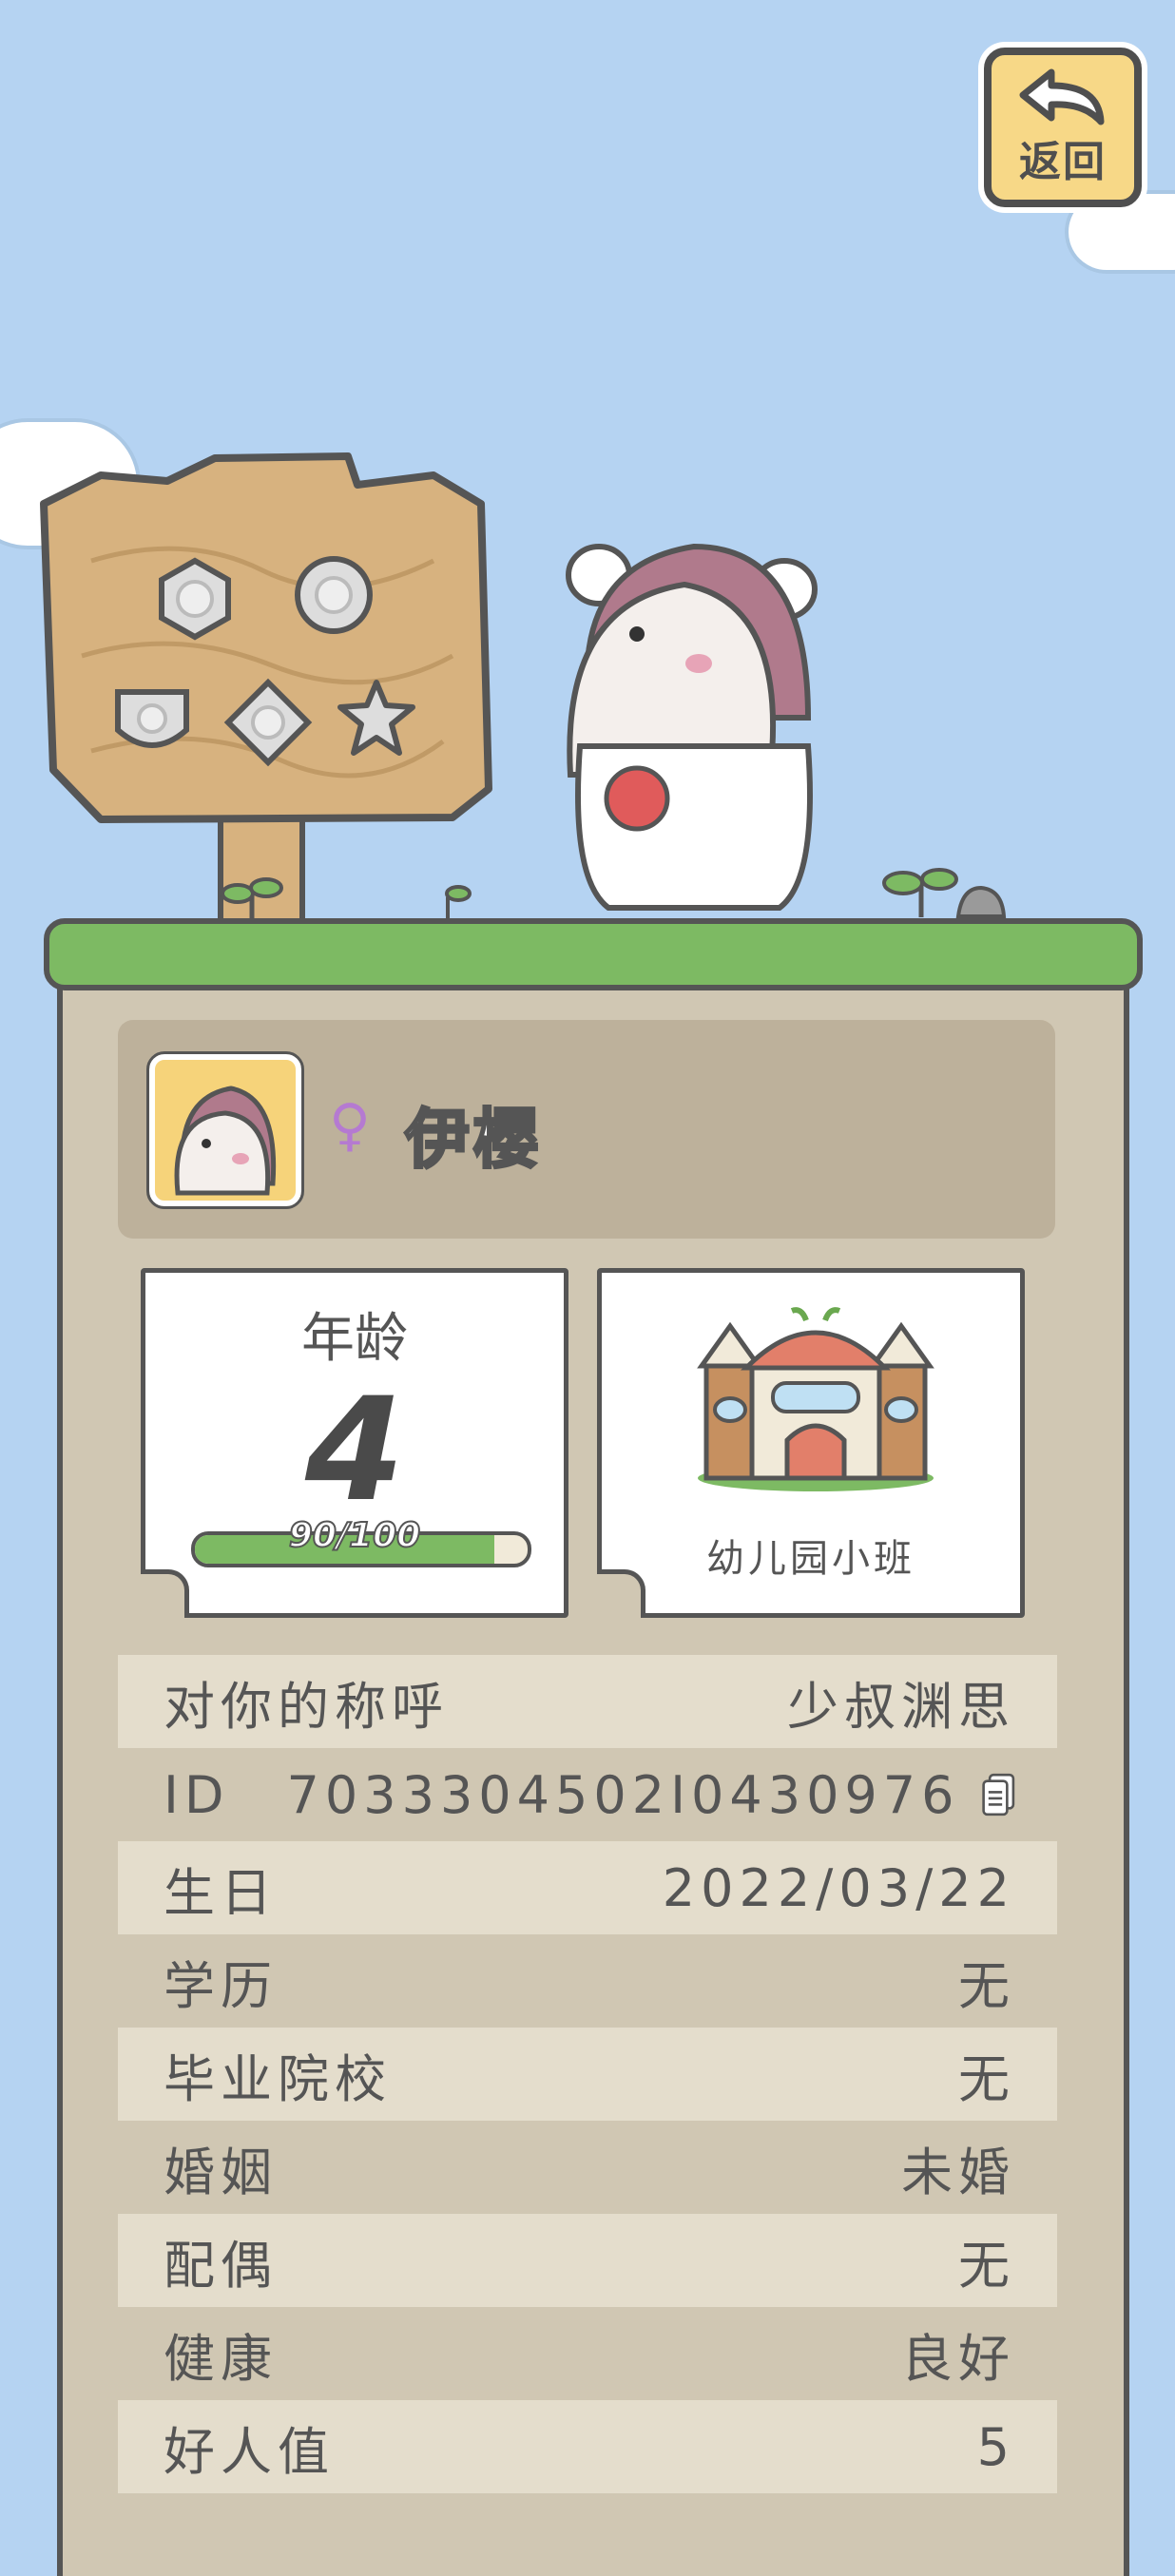 This screenshot has height=2576, width=1175. What do you see at coordinates (838, 1887) in the screenshot?
I see `info-row-value: 2022/03/22` at bounding box center [838, 1887].